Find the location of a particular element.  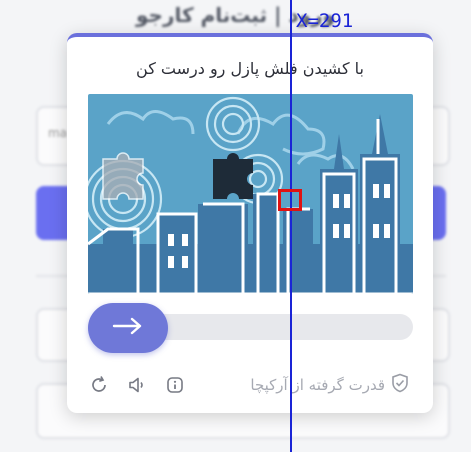

powered-by: قدرت گرفته از آرکپچا is located at coordinates (329, 385).